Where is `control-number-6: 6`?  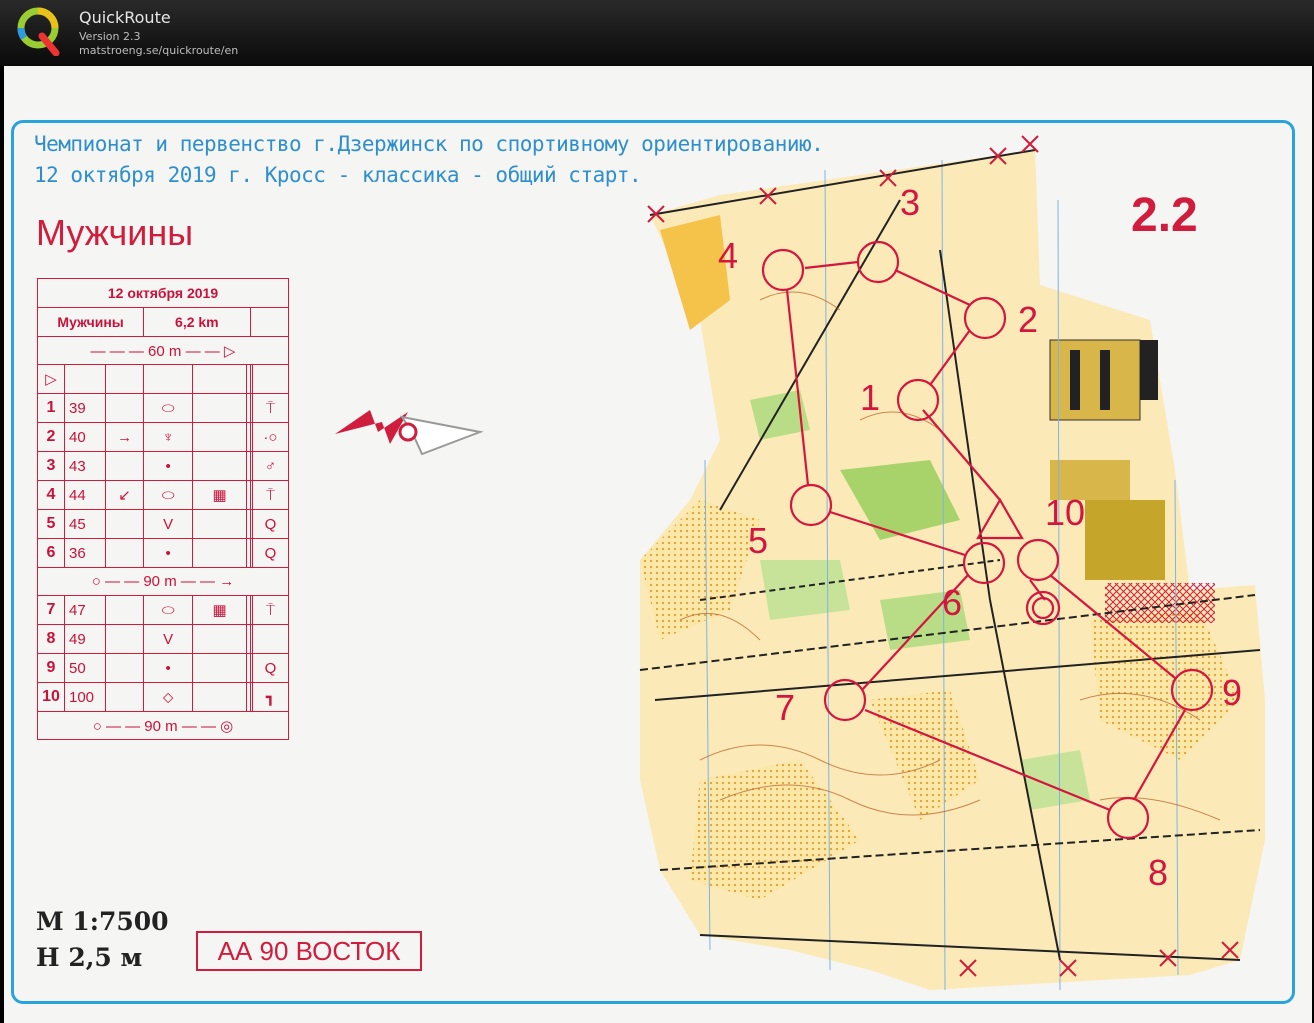
control-number-6: 6 is located at coordinates (952, 602).